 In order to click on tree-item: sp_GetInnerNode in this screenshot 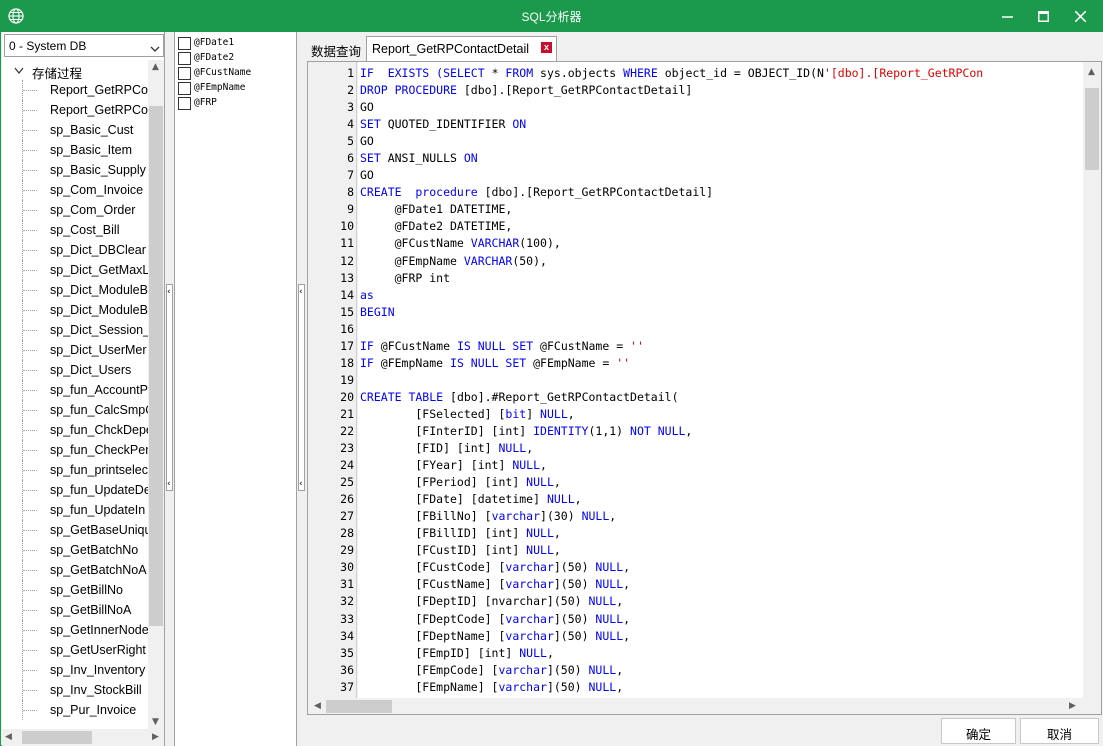, I will do `click(75, 630)`.